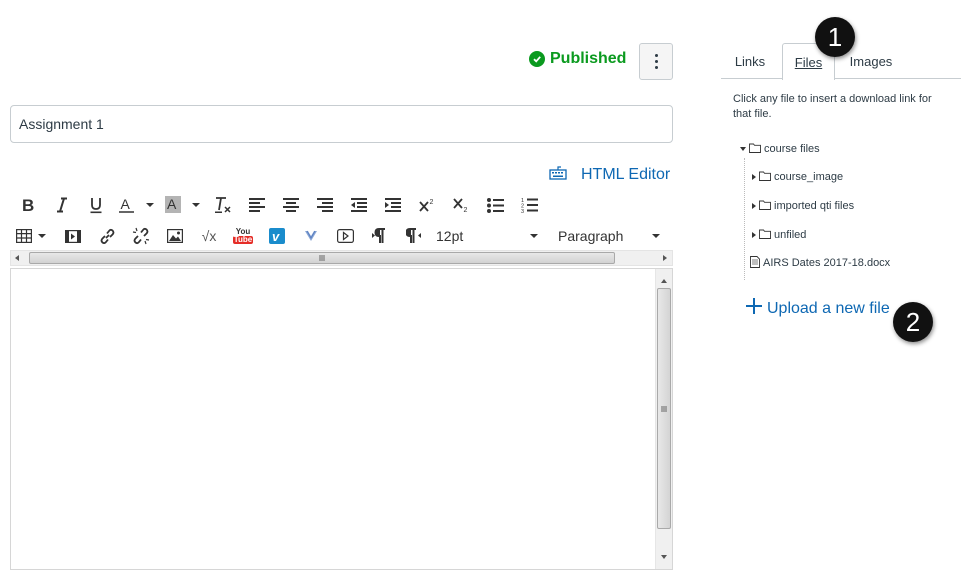 This screenshot has width=968, height=576. I want to click on svg-text: 3, so click(522, 211).